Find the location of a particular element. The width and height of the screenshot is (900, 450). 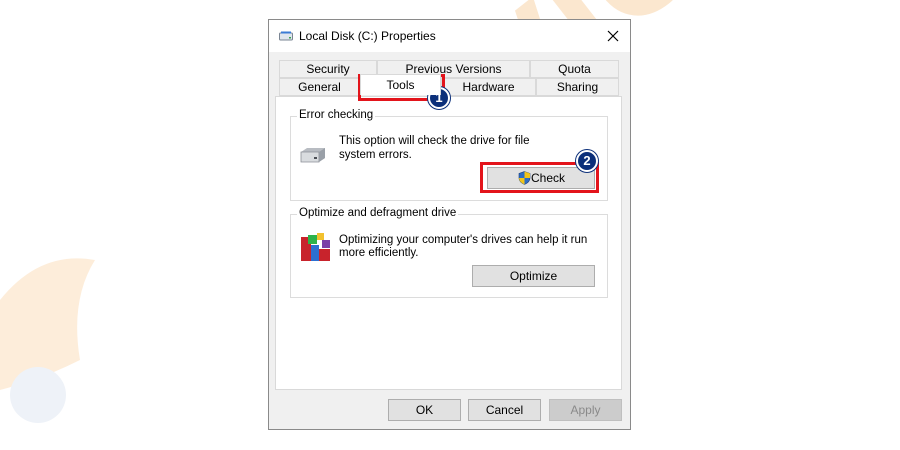

error-checking-heading: Error checking is located at coordinates (336, 115).